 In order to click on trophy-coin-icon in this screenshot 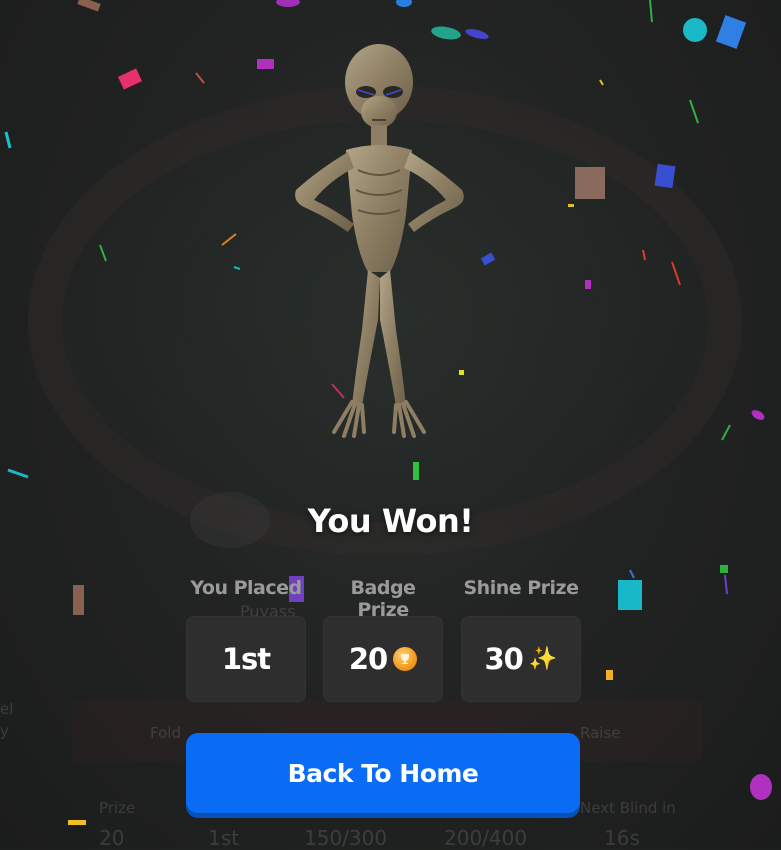, I will do `click(405, 659)`.